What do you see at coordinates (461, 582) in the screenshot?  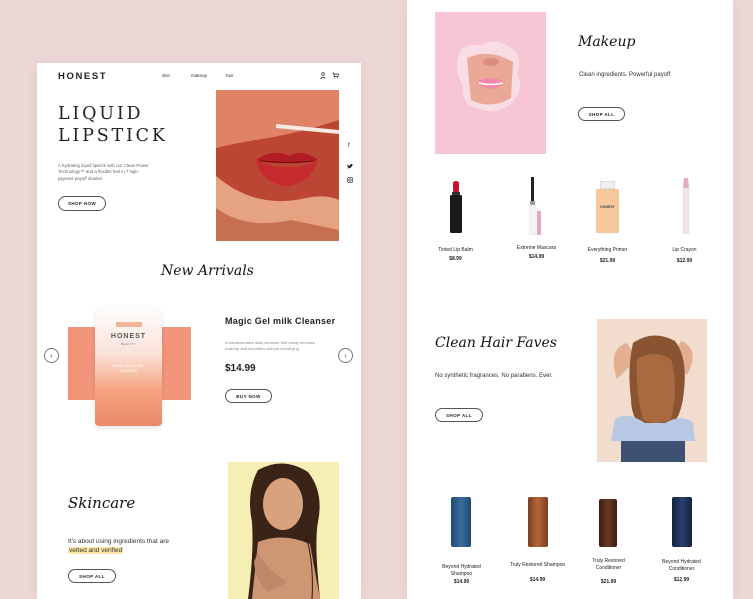 I see `product-price-beyond-shampoo: $14.99` at bounding box center [461, 582].